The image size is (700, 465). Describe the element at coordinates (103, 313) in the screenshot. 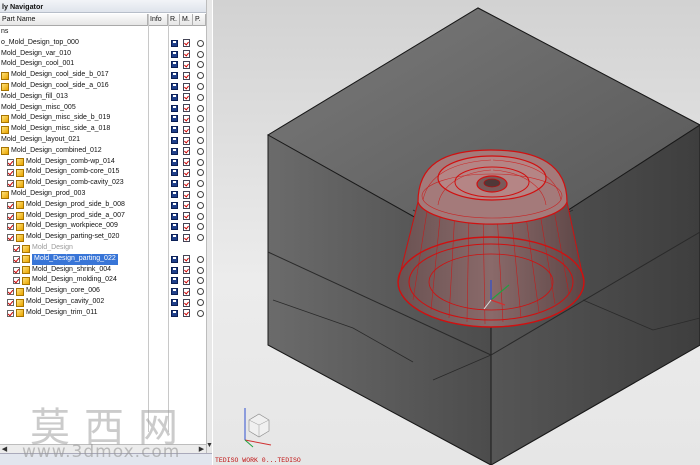

I see `tree-row: Mold_Design_trim_011` at that location.